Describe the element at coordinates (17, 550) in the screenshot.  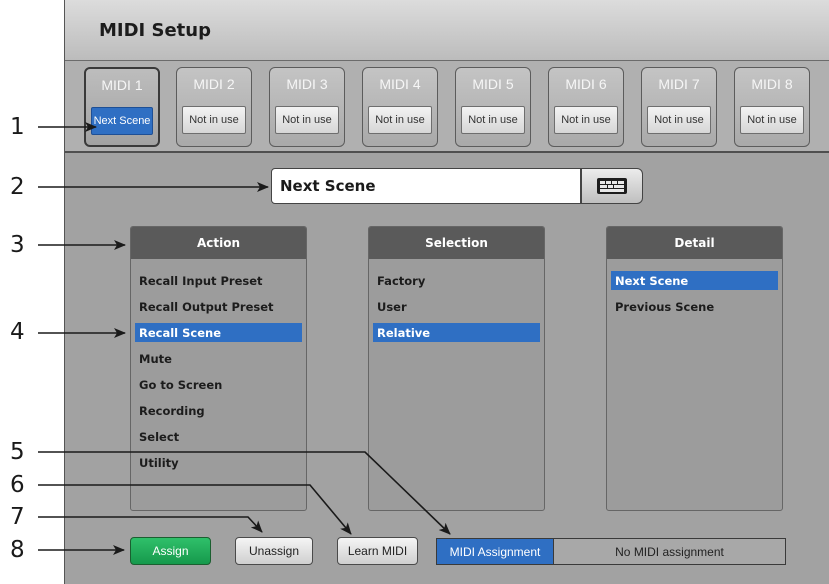
I see `callout-number: 8` at that location.